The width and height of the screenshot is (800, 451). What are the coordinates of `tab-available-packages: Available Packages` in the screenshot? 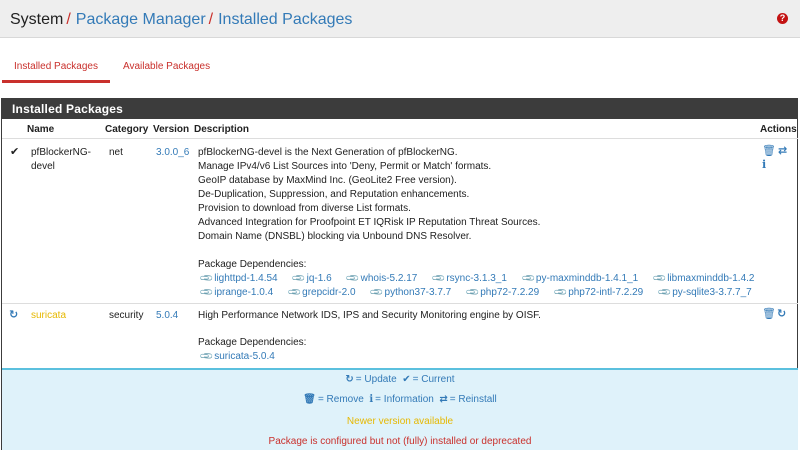 It's located at (166, 69).